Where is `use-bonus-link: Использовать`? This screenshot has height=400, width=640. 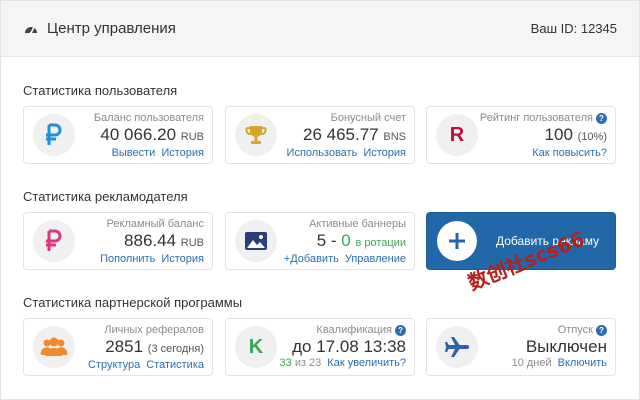
use-bonus-link: Использовать is located at coordinates (322, 153).